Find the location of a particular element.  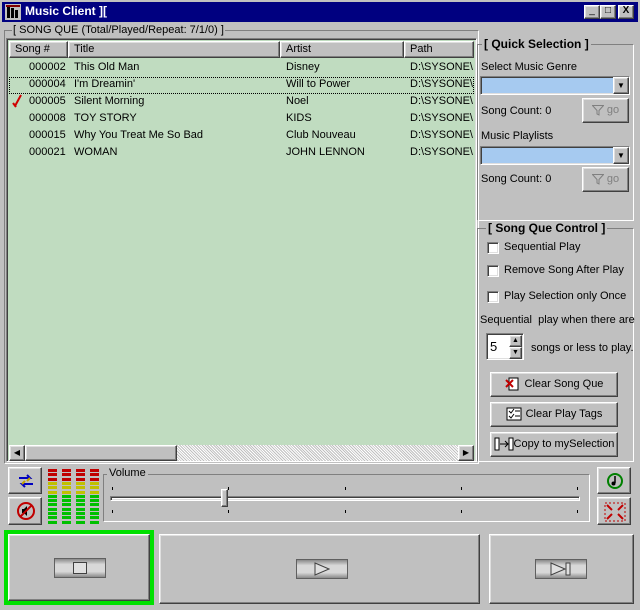

stop-button-highlight is located at coordinates (79, 567).